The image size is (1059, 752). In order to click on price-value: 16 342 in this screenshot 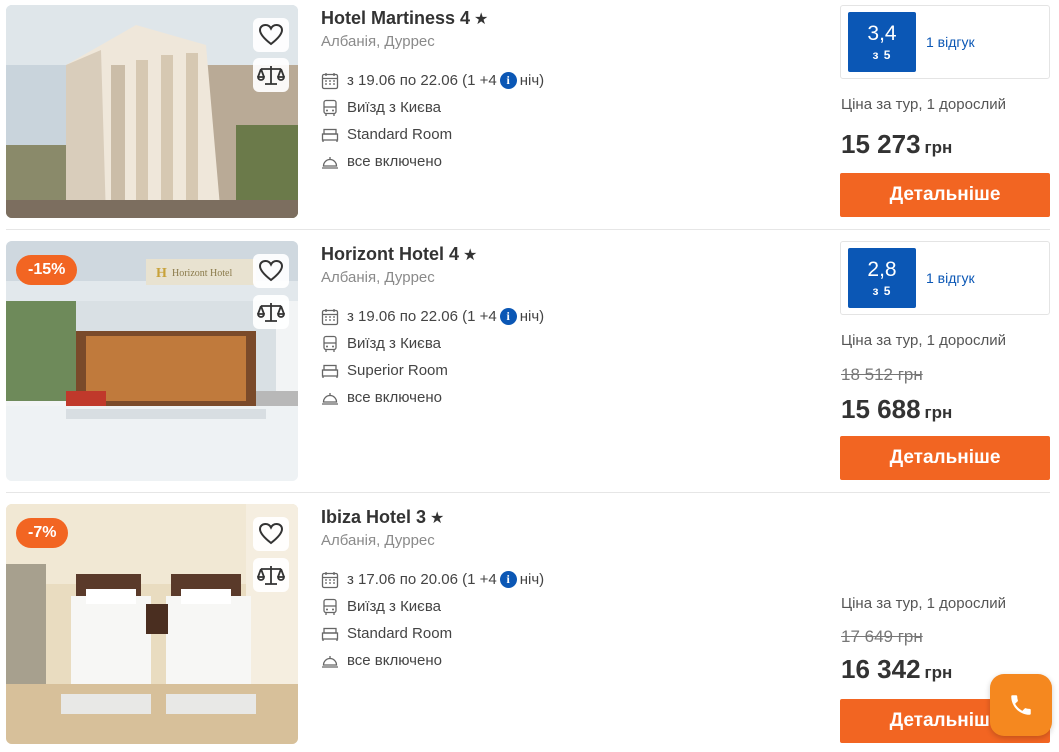, I will do `click(881, 669)`.